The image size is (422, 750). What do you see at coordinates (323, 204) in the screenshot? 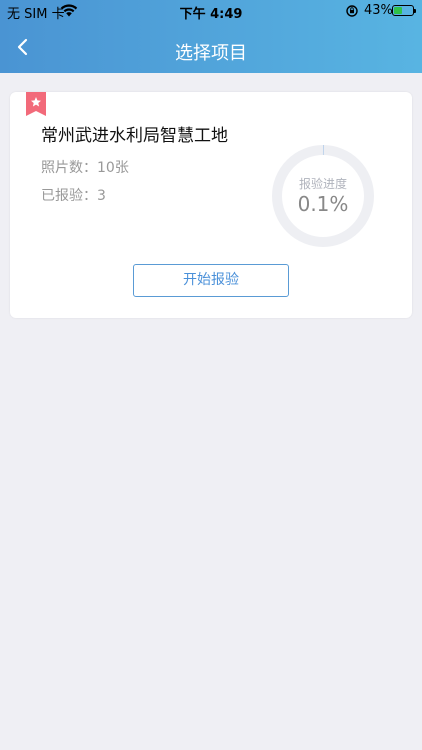
I see `progress-value: 0.1%` at bounding box center [323, 204].